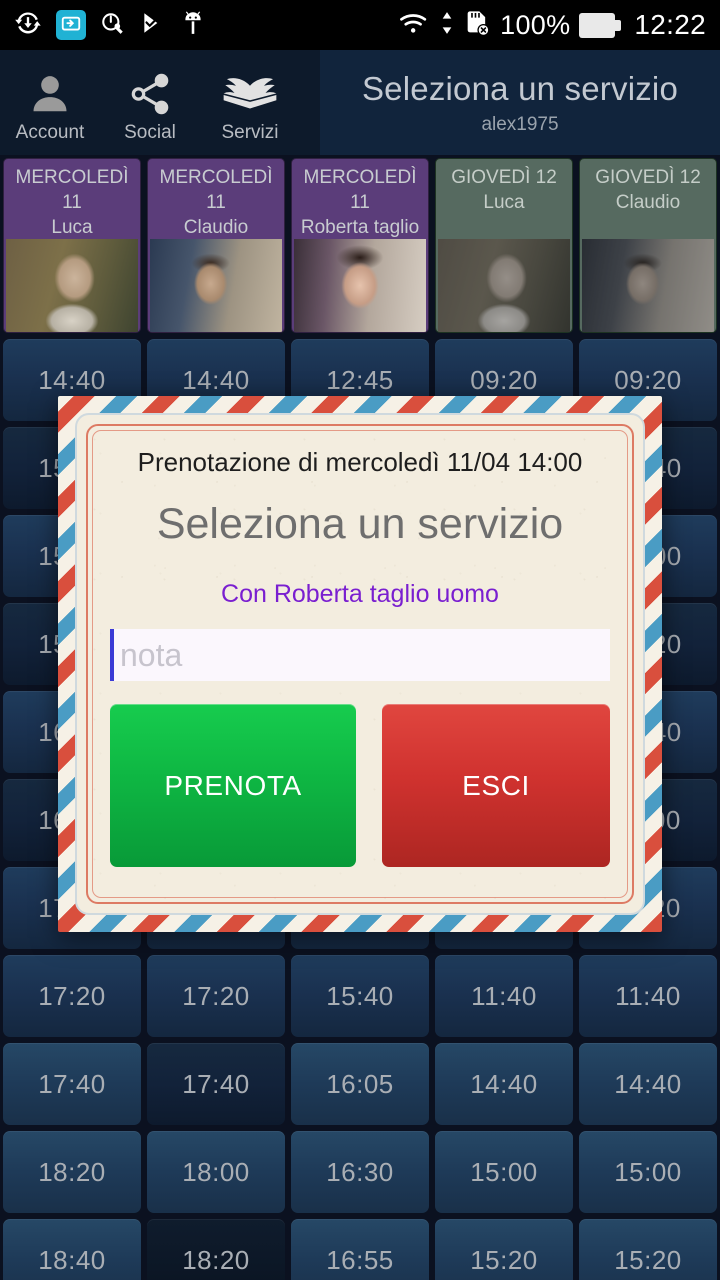 The image size is (720, 1280). What do you see at coordinates (365, 655) in the screenshot?
I see `note-input` at bounding box center [365, 655].